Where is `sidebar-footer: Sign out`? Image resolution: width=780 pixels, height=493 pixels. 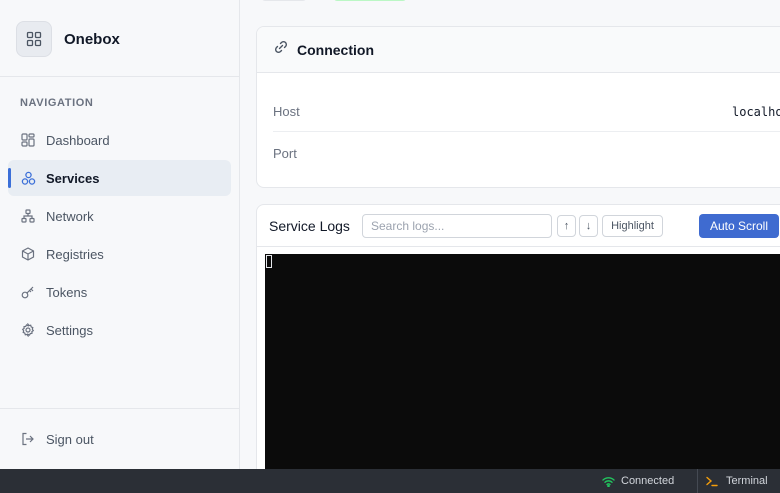
sidebar-footer: Sign out is located at coordinates (119, 438).